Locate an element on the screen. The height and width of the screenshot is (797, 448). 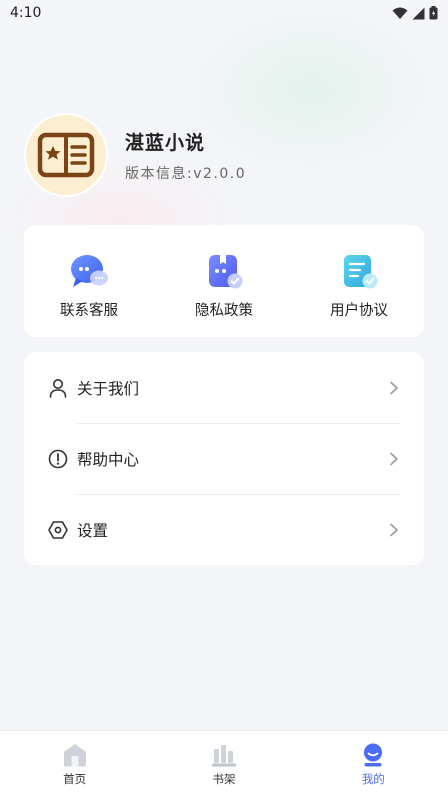
privacy-book-icon is located at coordinates (226, 272).